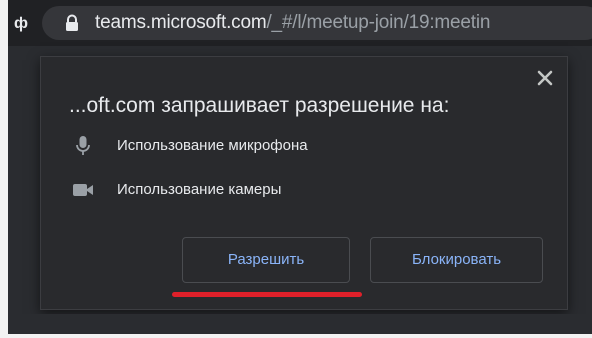 The height and width of the screenshot is (338, 592). Describe the element at coordinates (266, 260) in the screenshot. I see `allow-button: Разрешить` at that location.